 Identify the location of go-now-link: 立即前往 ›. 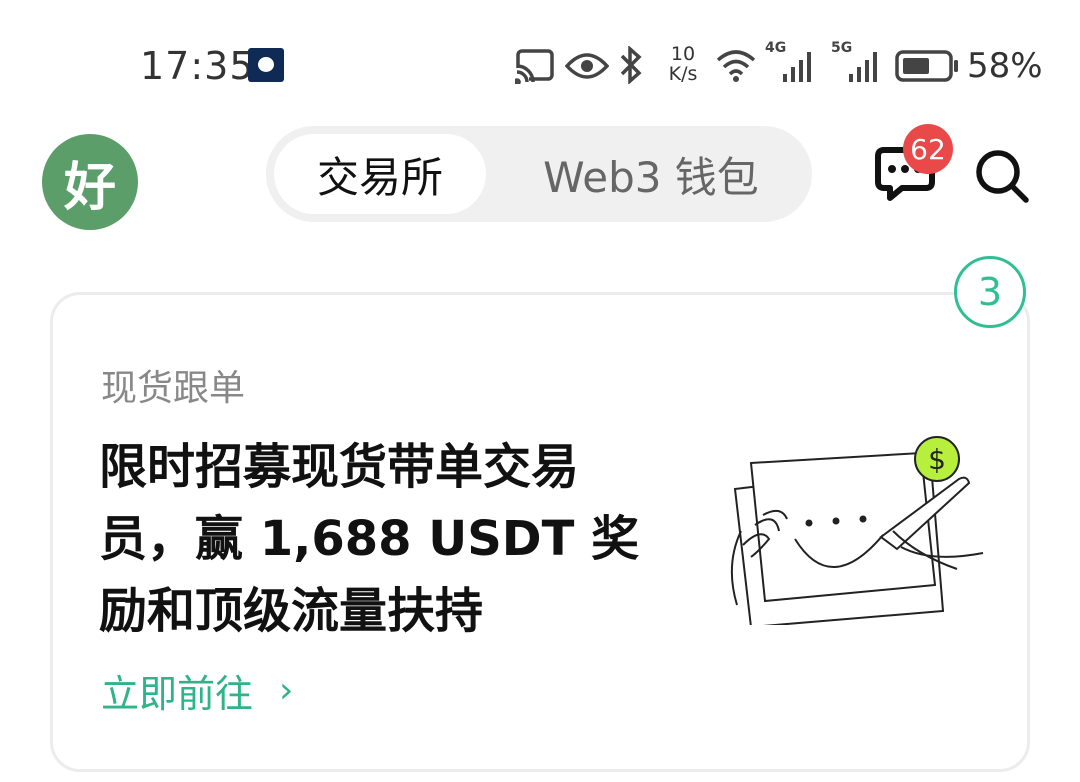
(197, 690).